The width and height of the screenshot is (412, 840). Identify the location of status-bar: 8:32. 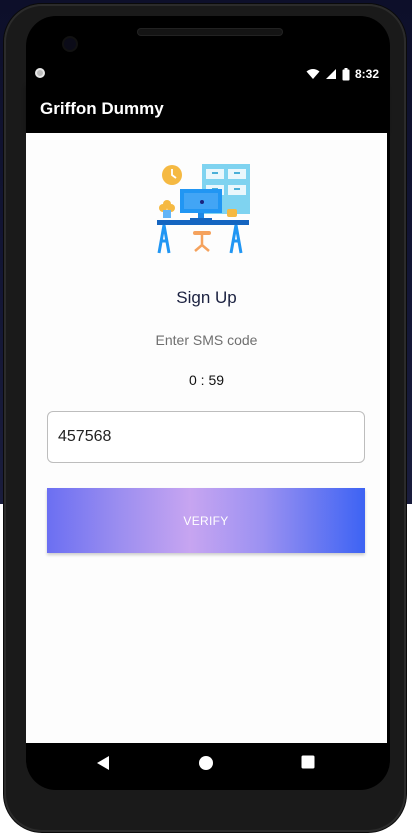
(206, 74).